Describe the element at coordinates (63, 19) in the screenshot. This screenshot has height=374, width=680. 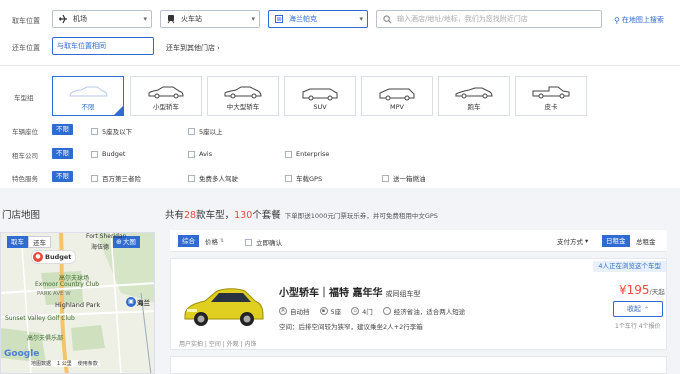
I see `airplane-icon` at that location.